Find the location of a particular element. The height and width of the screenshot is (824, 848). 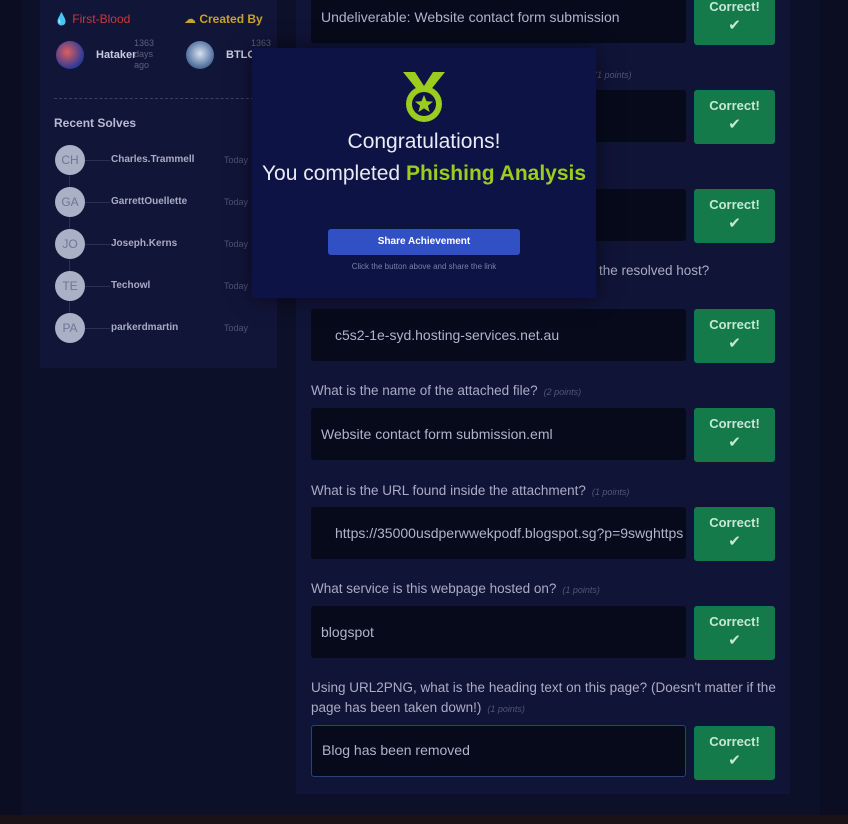

blood-drop-icon: 💧 is located at coordinates (61, 19).